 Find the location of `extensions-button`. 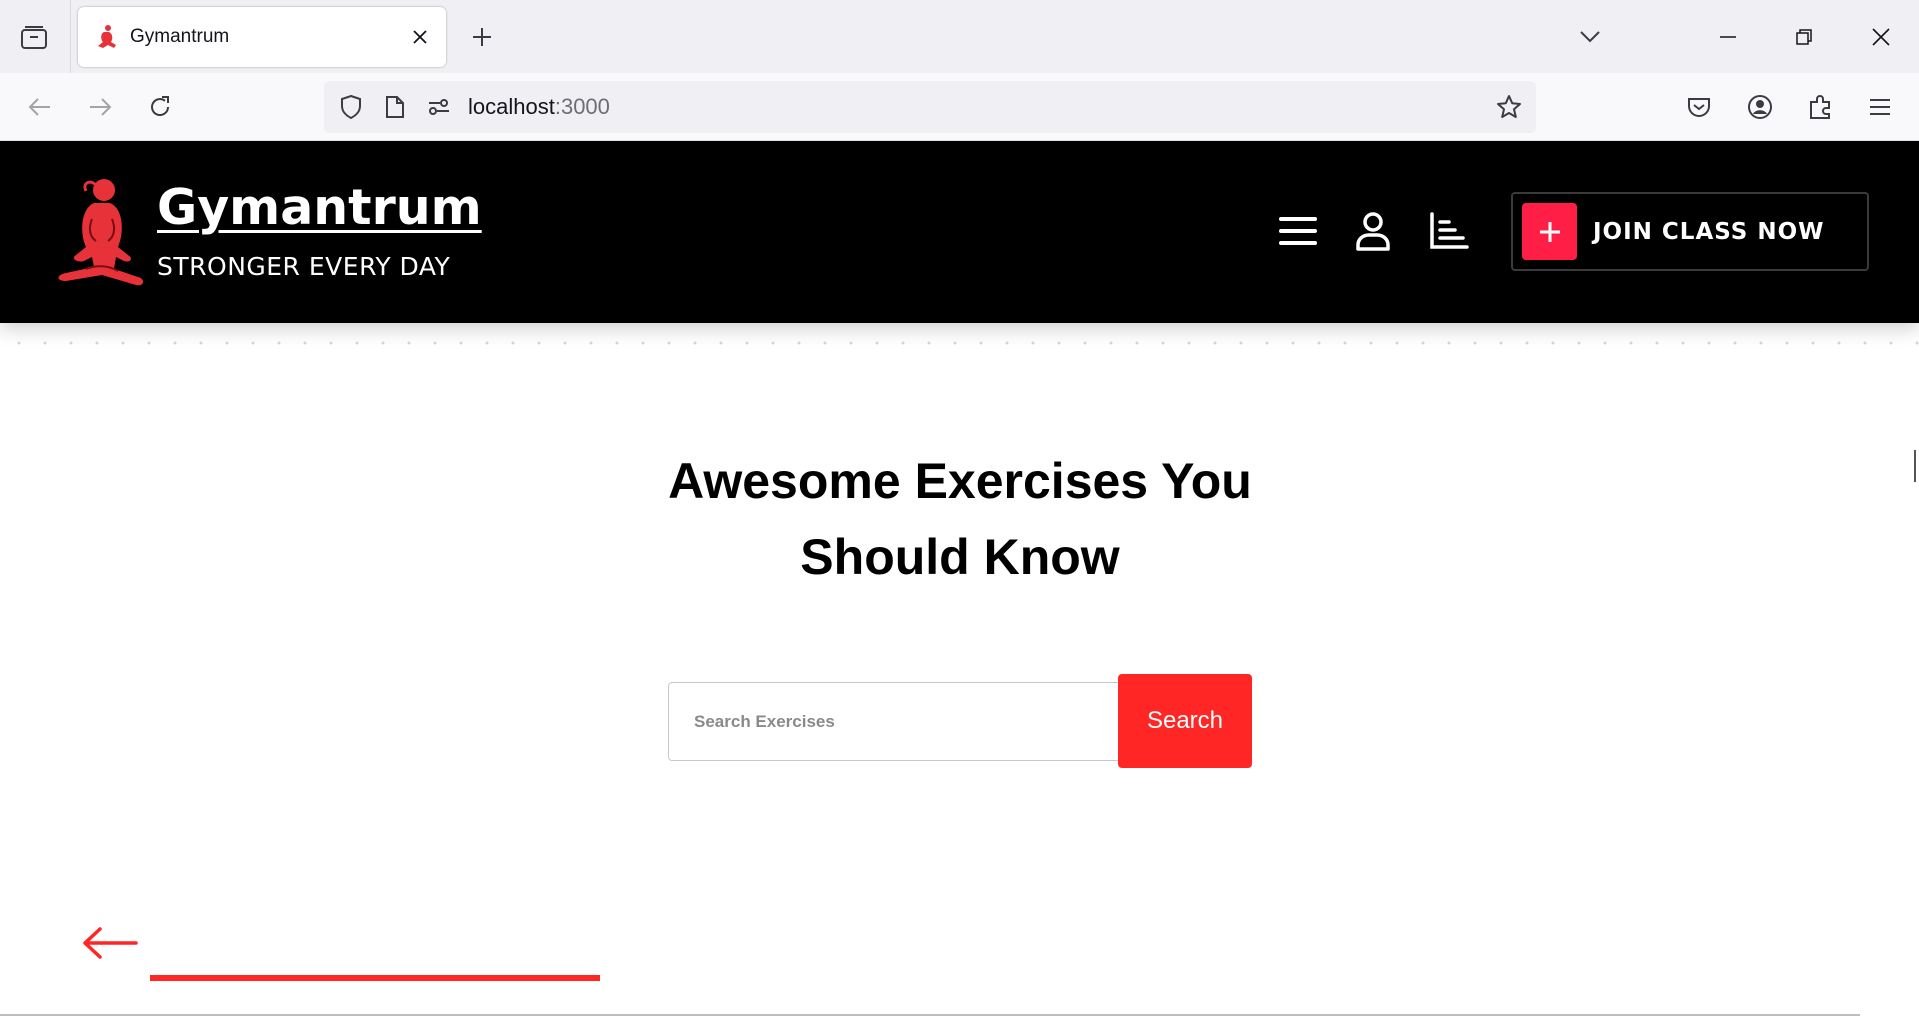

extensions-button is located at coordinates (1820, 107).